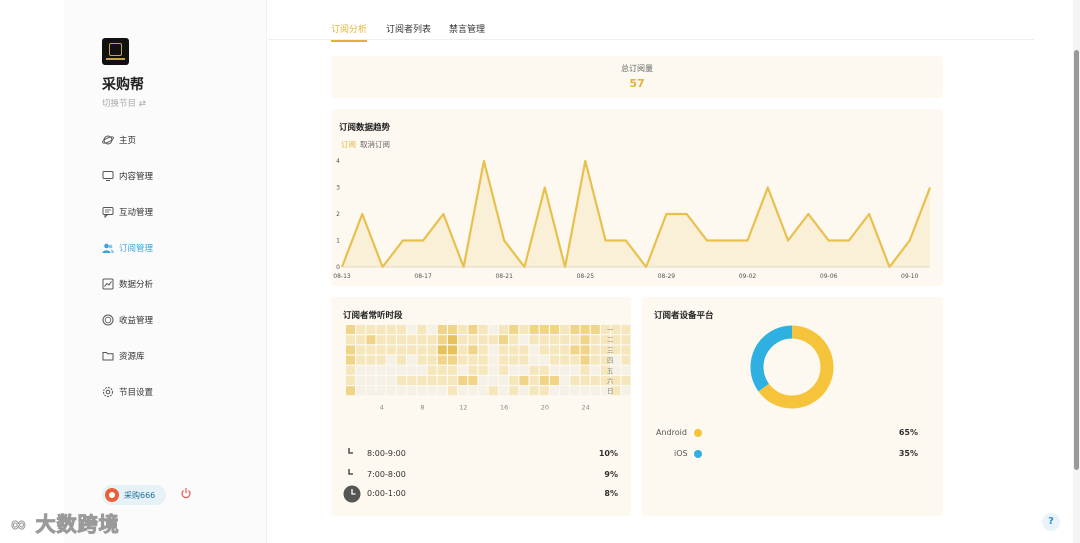 The height and width of the screenshot is (543, 1080). Describe the element at coordinates (610, 391) in the screenshot. I see `heatmap-row-label: 日` at that location.